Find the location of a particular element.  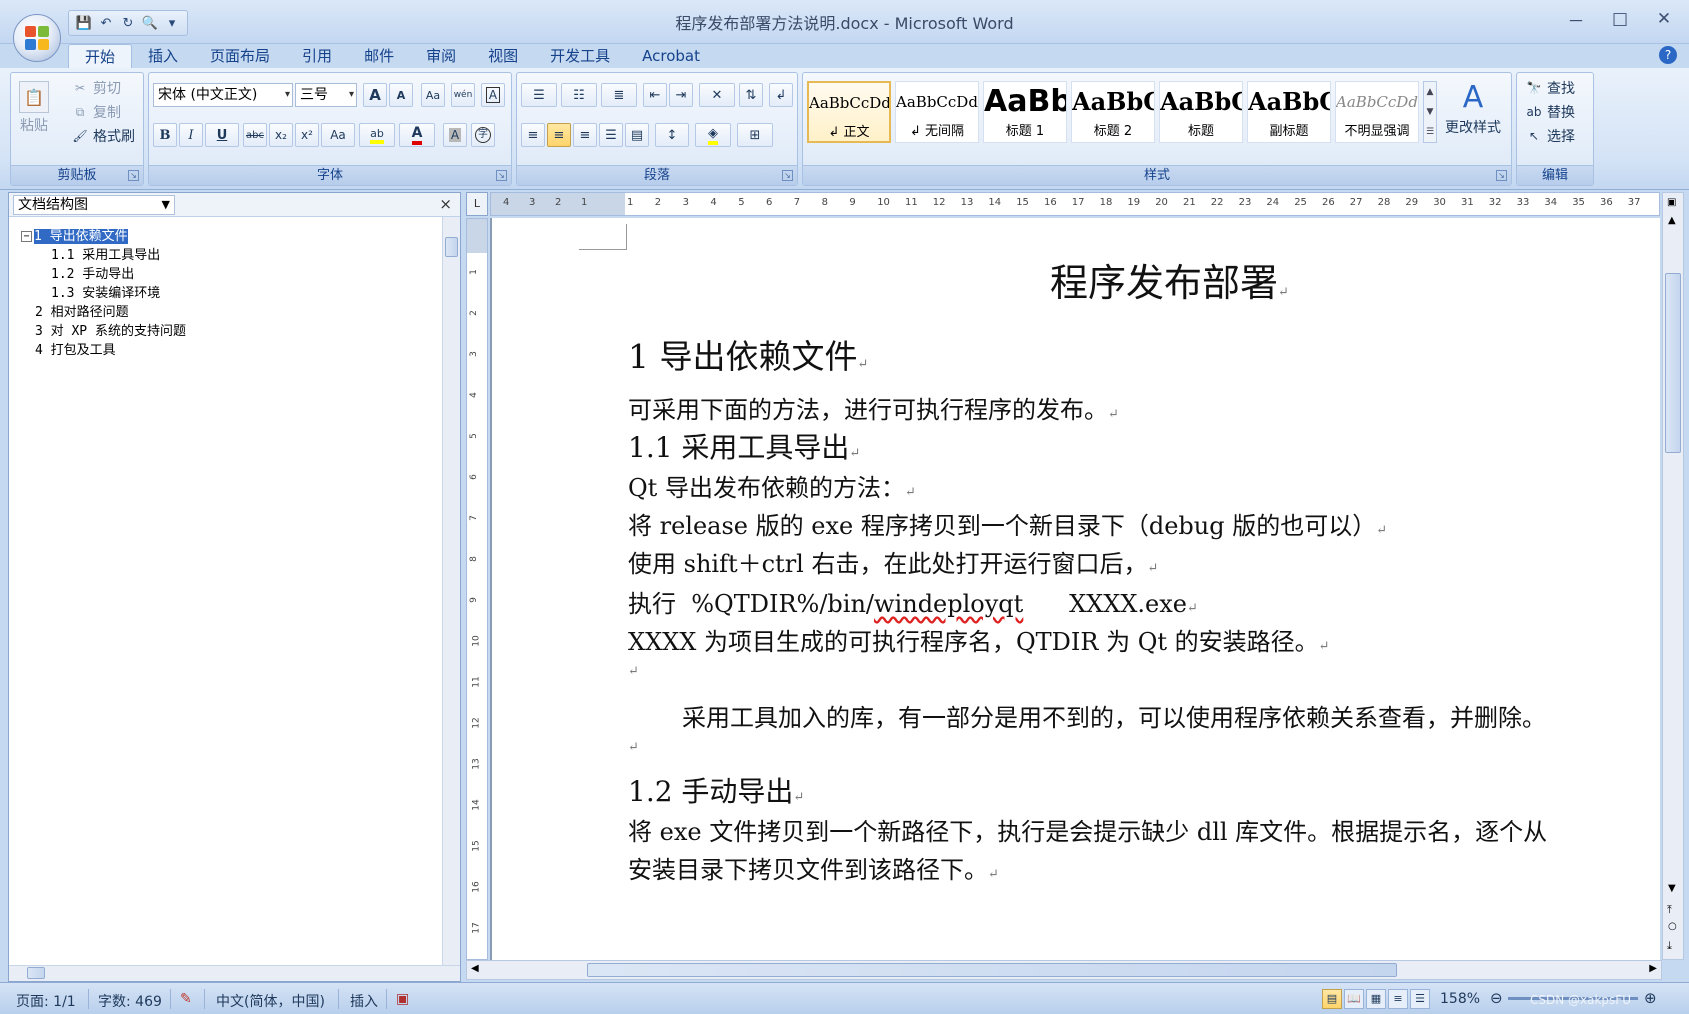

next-page-icon: ⤓ is located at coordinates (1669, 946).